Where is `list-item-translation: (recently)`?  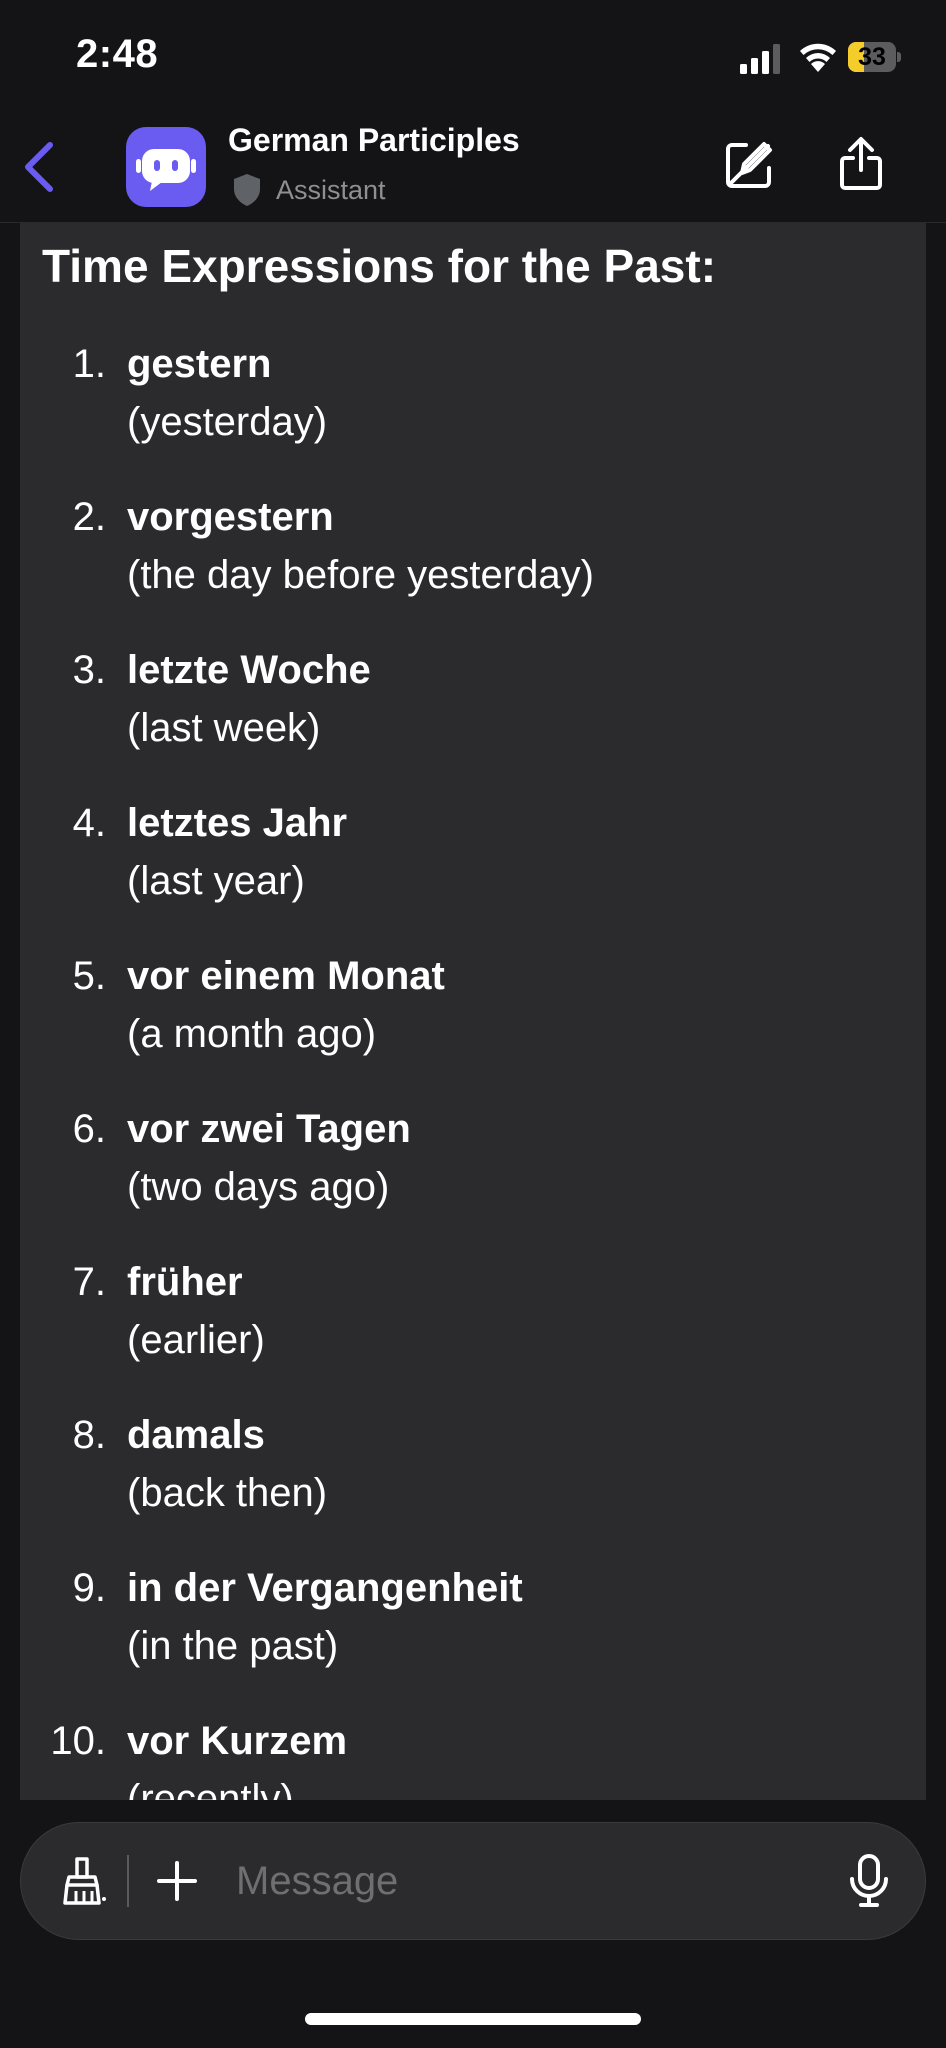 list-item-translation: (recently) is located at coordinates (210, 1788).